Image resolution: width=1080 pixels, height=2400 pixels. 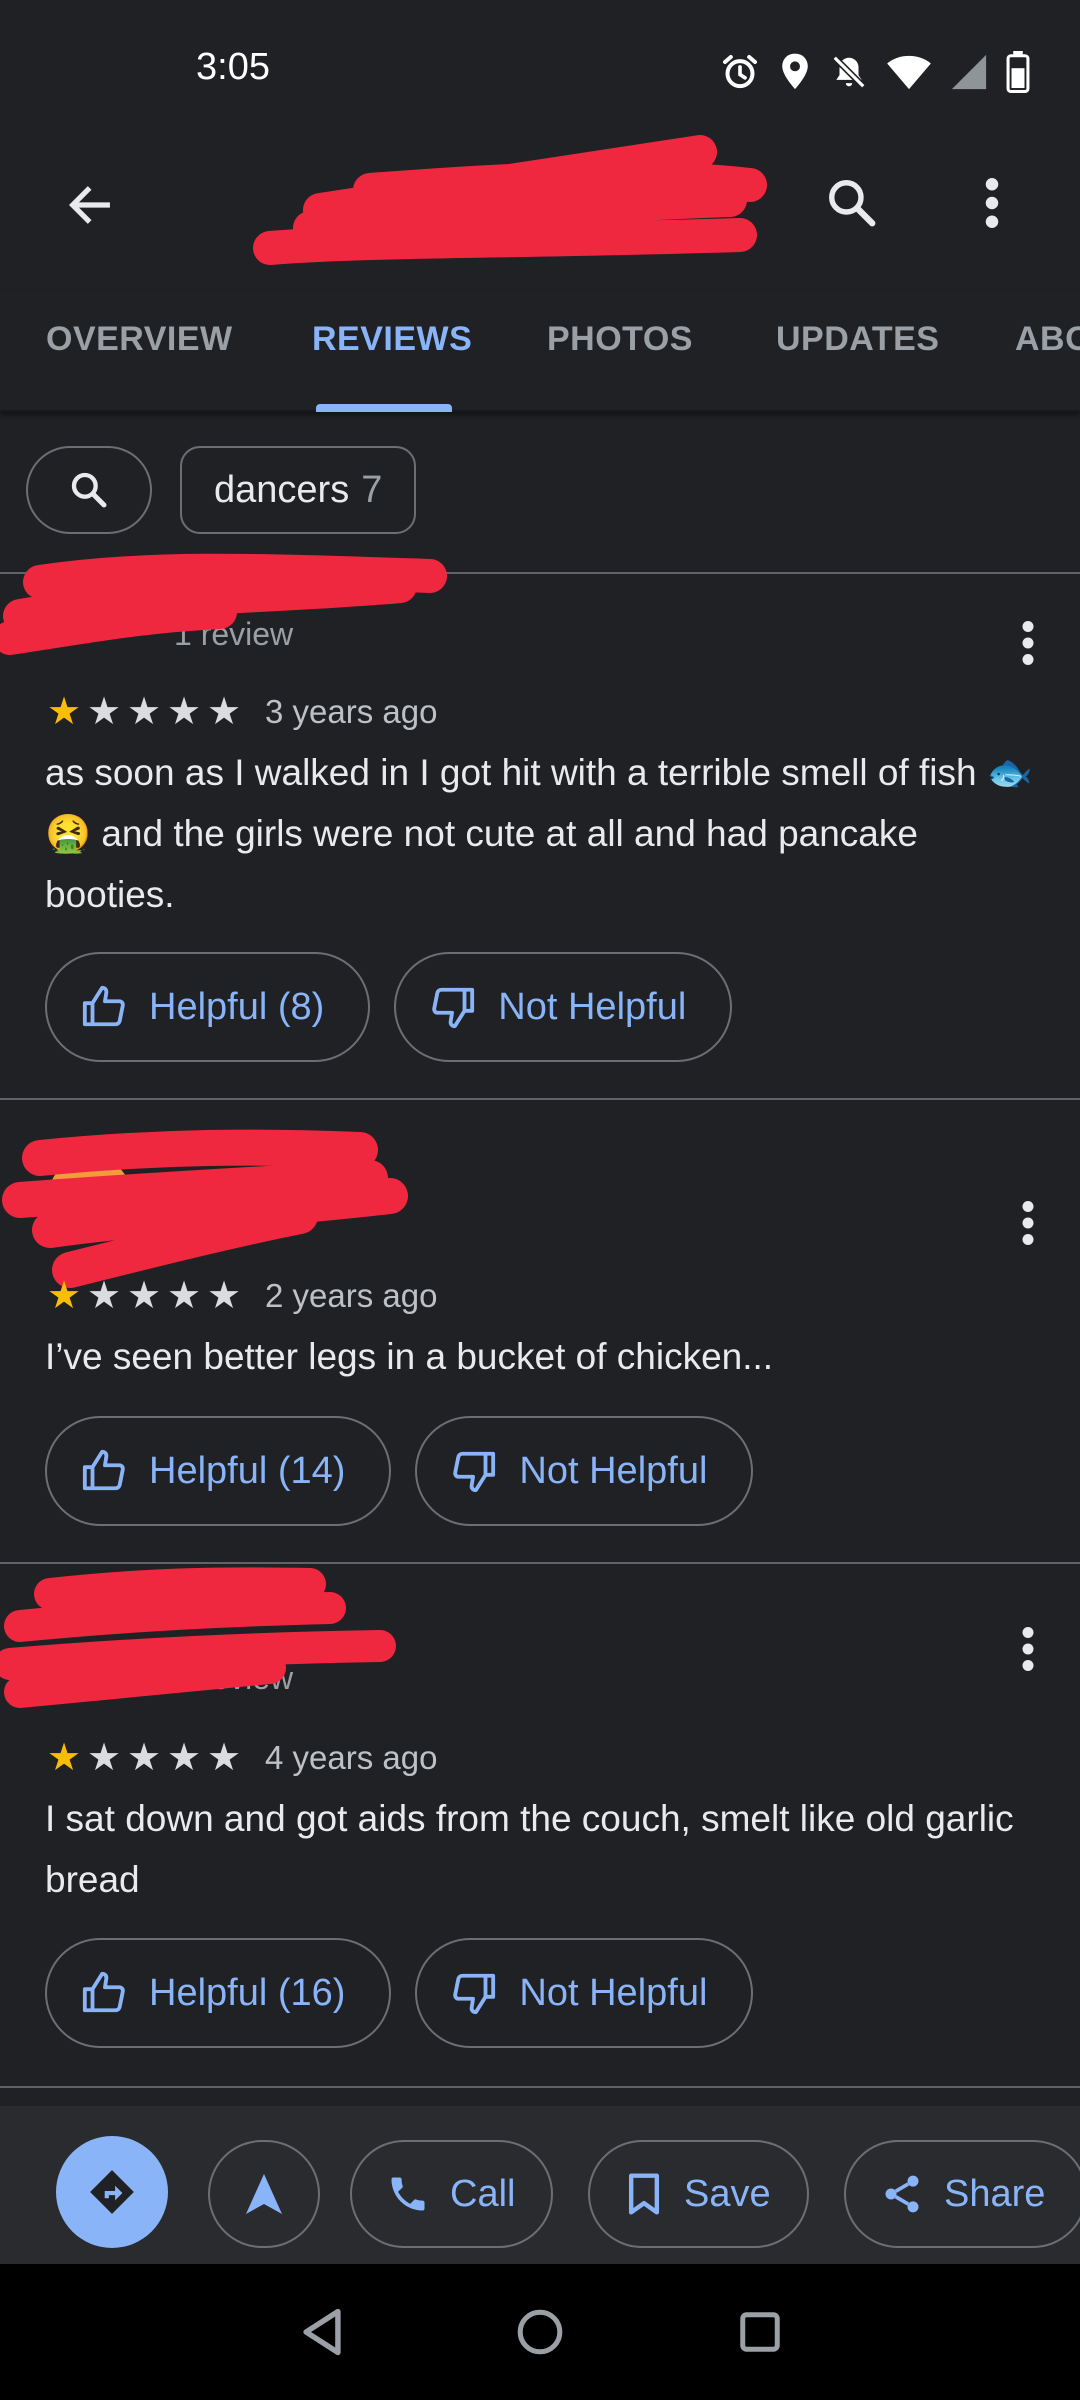 What do you see at coordinates (740, 72) in the screenshot?
I see `alarm-icon` at bounding box center [740, 72].